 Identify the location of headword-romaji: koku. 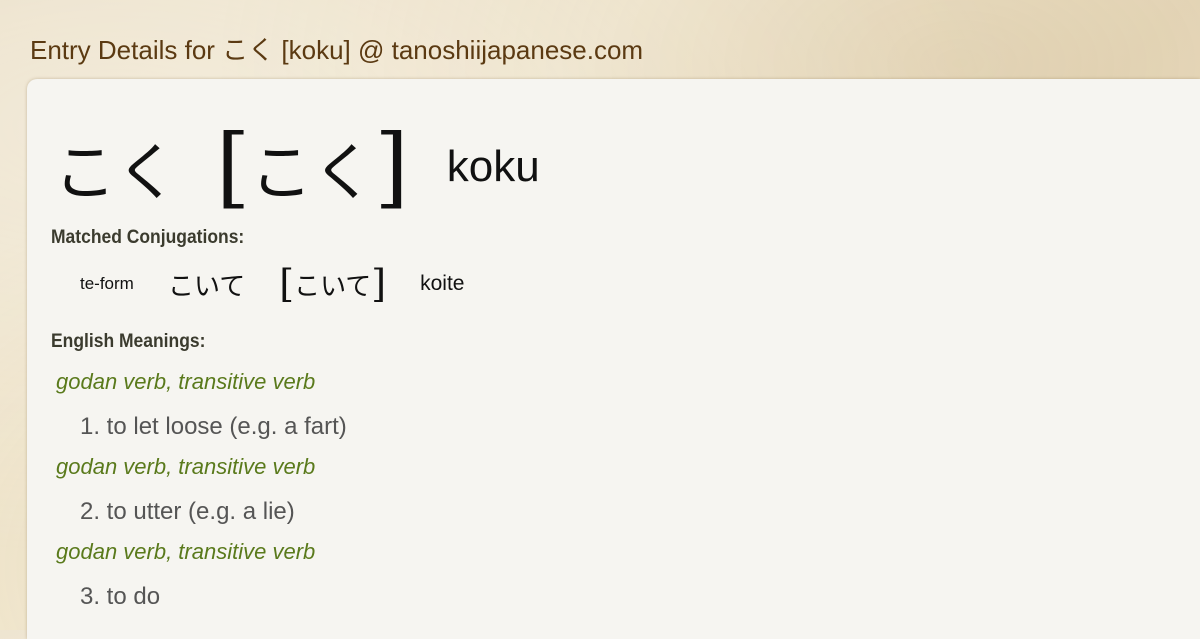
(493, 166).